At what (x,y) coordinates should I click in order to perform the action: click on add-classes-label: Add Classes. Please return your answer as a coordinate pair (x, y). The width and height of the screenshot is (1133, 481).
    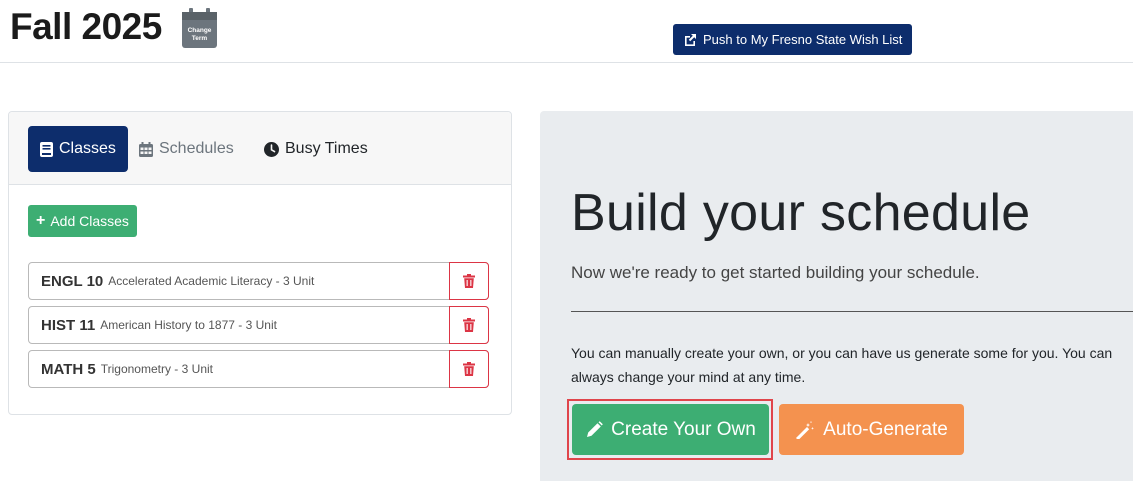
    Looking at the image, I should click on (89, 221).